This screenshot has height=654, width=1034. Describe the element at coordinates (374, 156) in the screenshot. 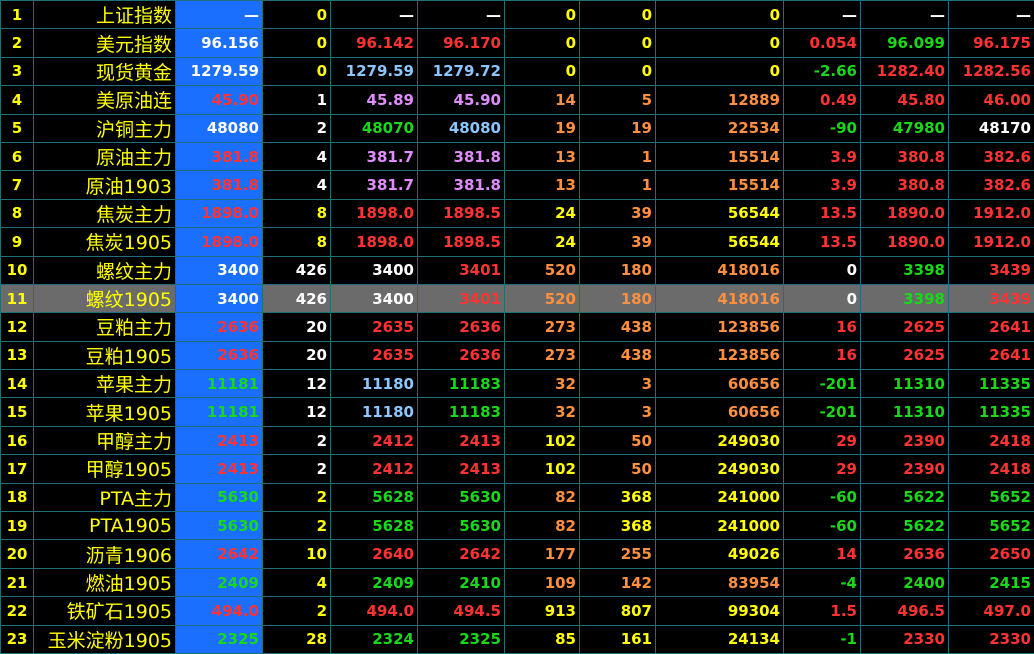

I see `bid-price: 381.7` at that location.